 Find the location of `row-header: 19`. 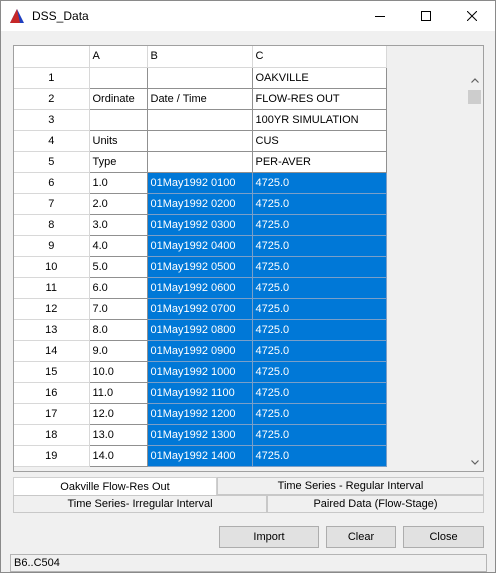

row-header: 19 is located at coordinates (52, 456).